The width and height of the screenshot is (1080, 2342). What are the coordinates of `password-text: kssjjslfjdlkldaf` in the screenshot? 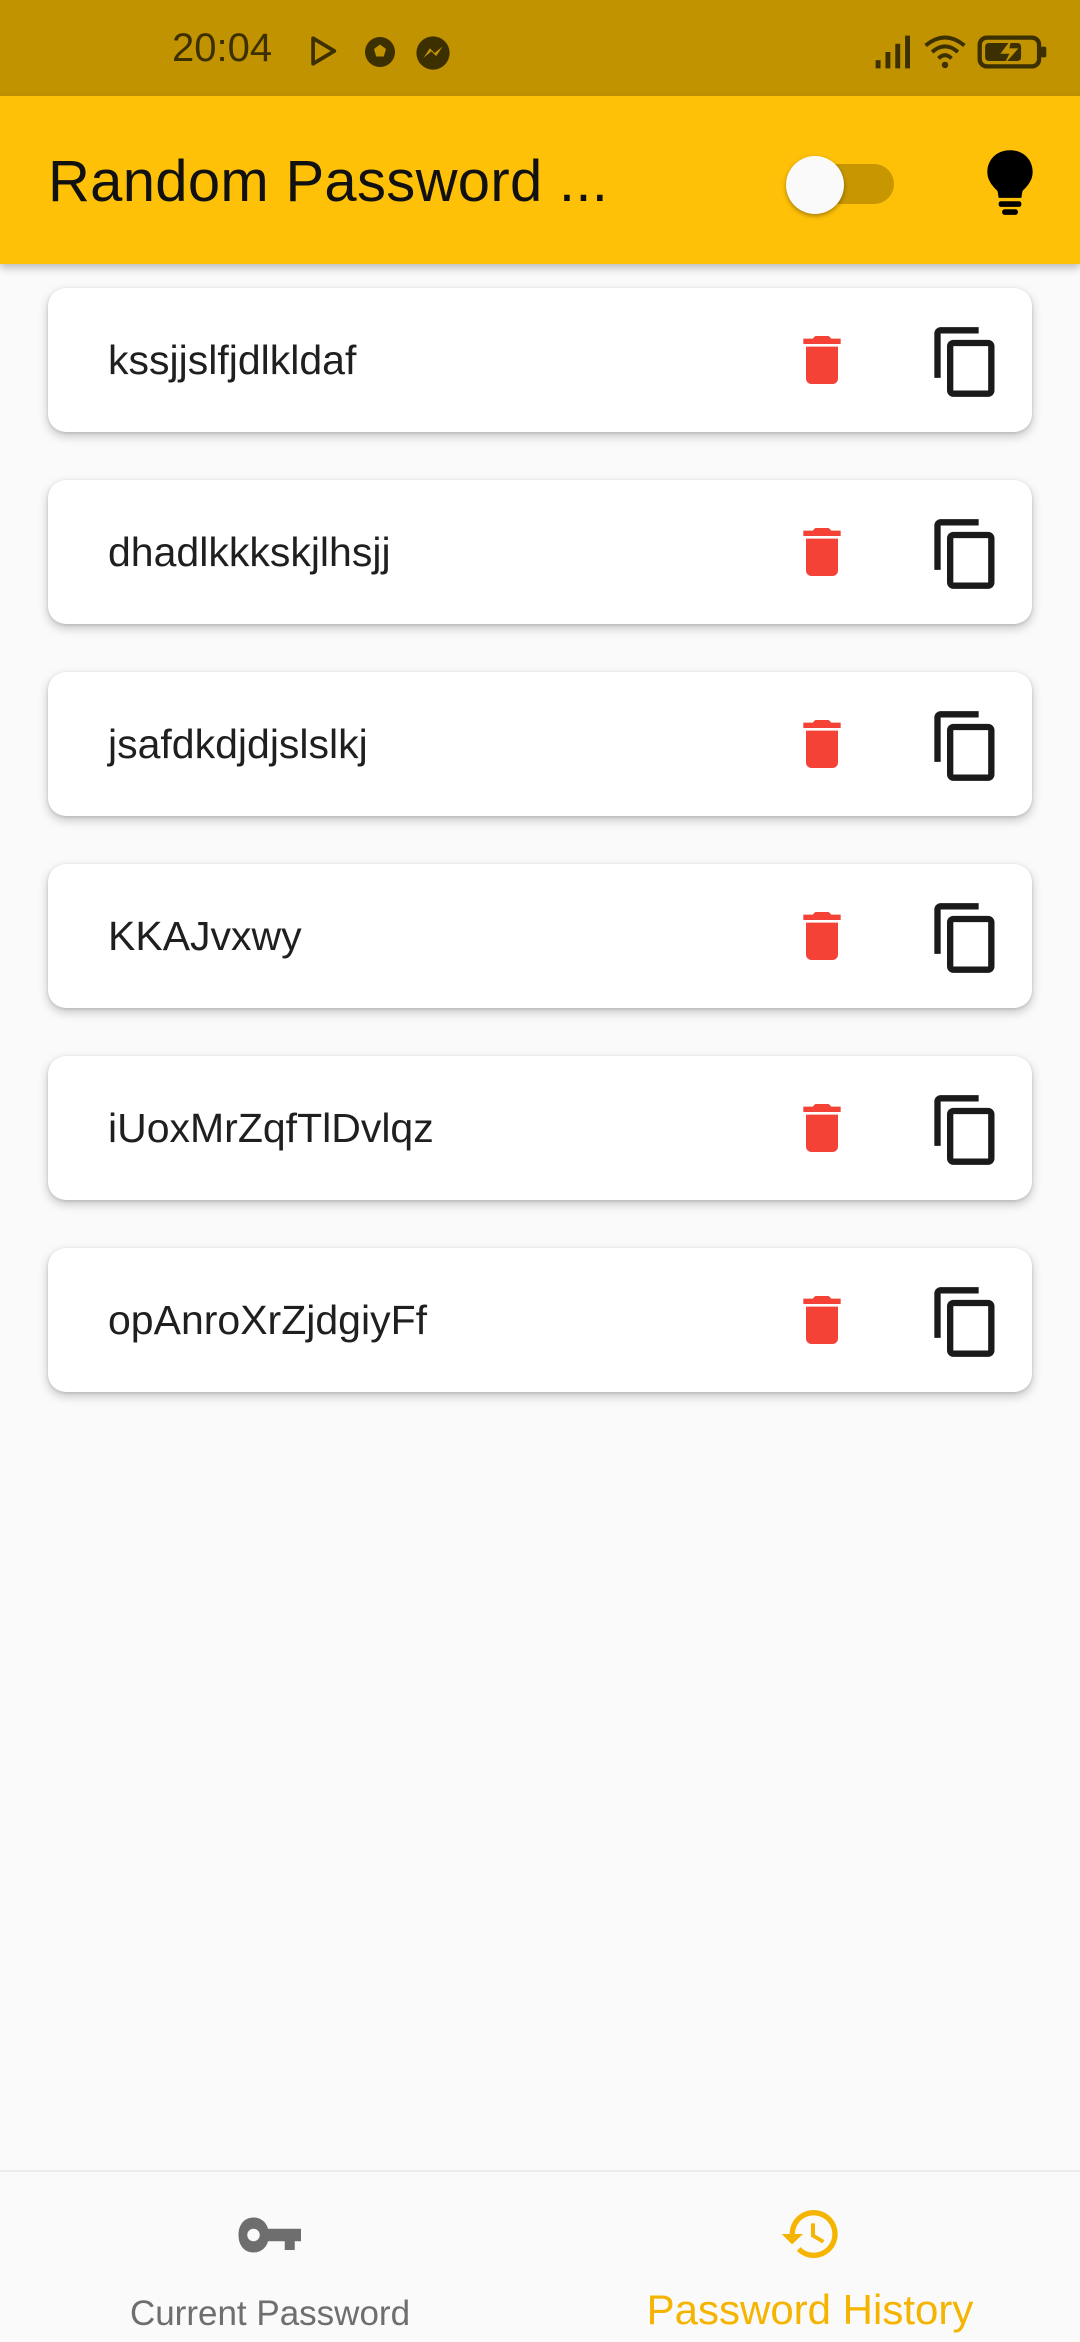 It's located at (232, 360).